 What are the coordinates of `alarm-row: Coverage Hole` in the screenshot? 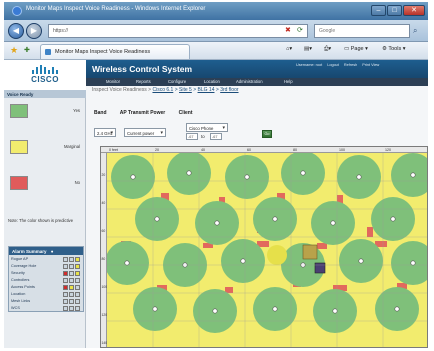 It's located at (47, 267).